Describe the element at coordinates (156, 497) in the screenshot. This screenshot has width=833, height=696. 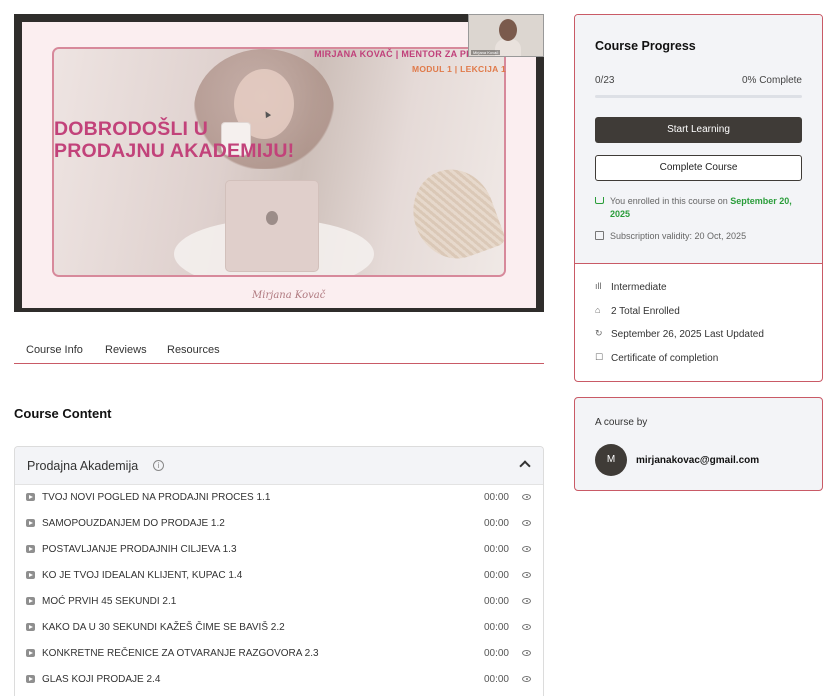
I see `lesson-title: TVOJ NOVI POGLED NA PRODAJNI PROCES 1.1` at that location.